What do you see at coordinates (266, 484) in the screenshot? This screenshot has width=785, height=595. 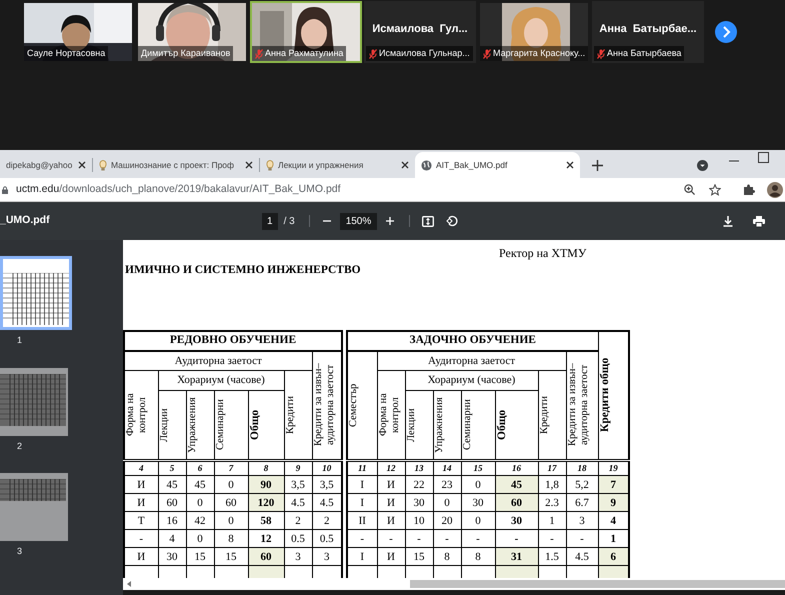 I see `table-cell: 90` at bounding box center [266, 484].